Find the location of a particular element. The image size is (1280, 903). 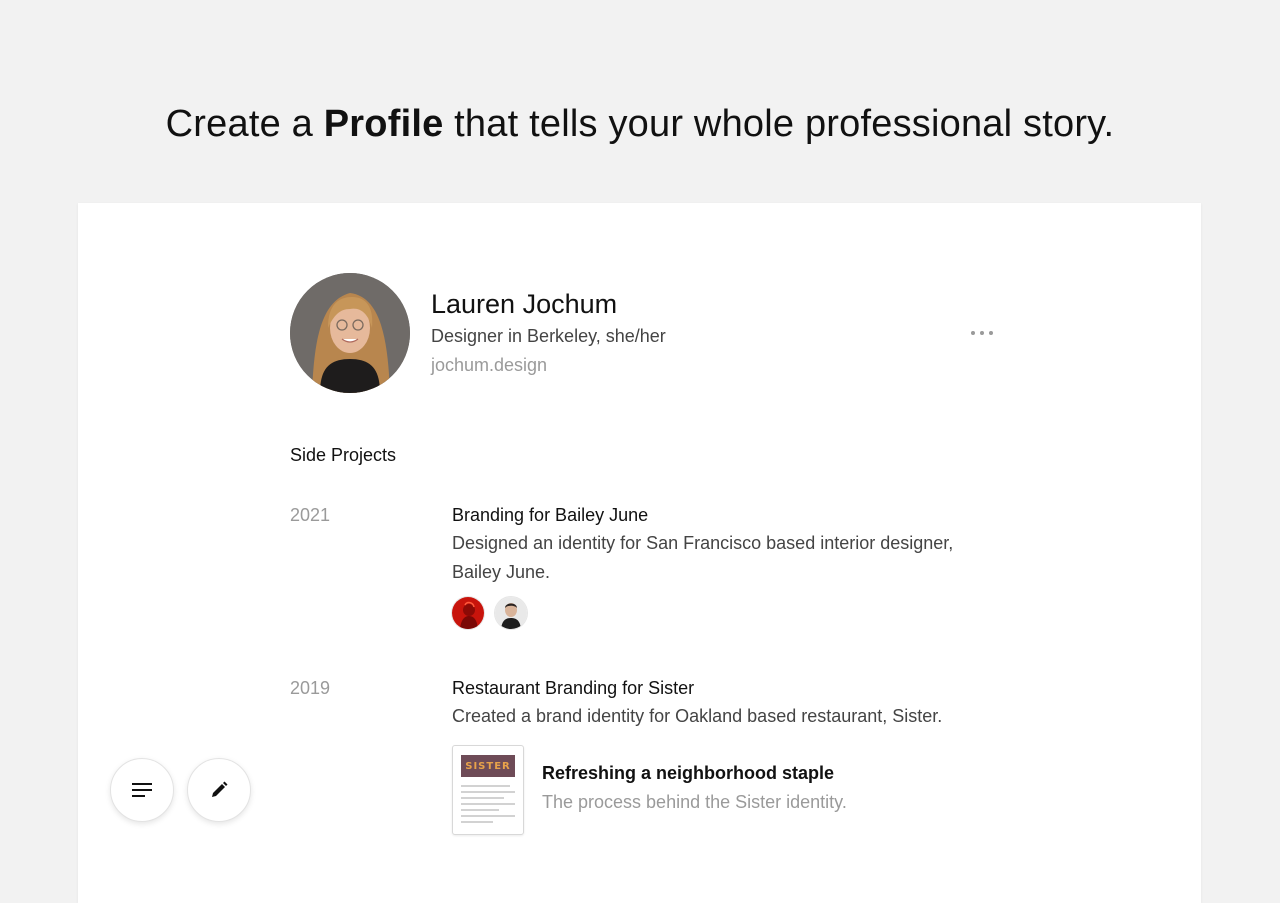

menu-button is located at coordinates (142, 790).